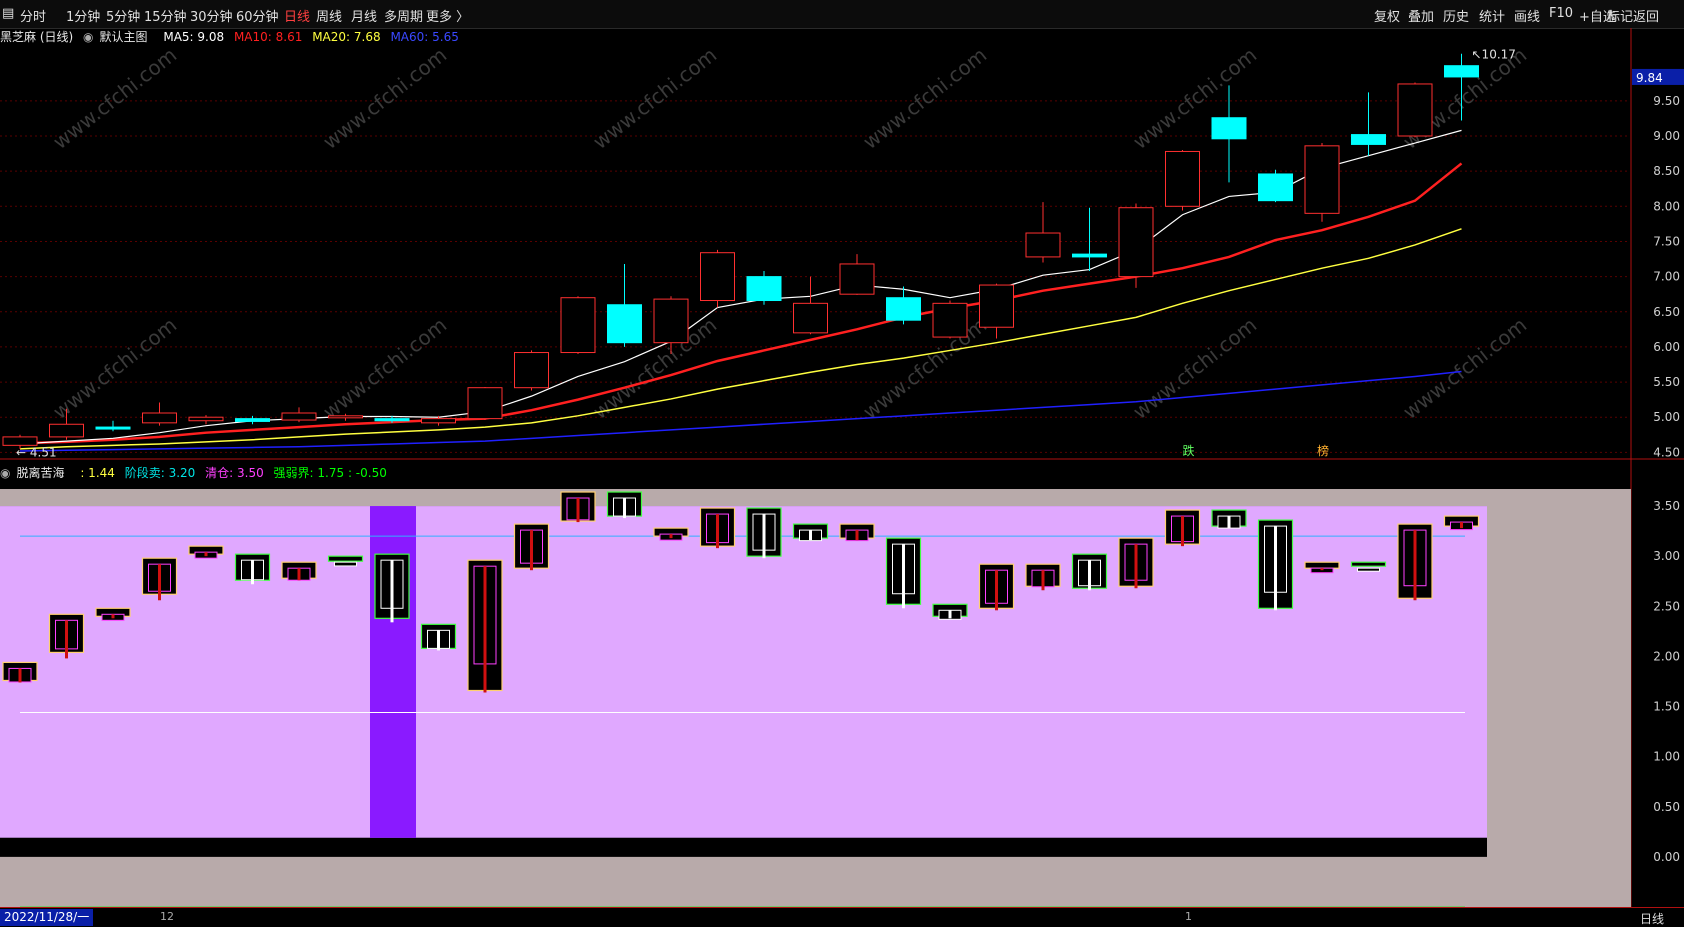 This screenshot has width=1684, height=927. Describe the element at coordinates (36, 453) in the screenshot. I see `min-price-marker: ← 4.51` at that location.